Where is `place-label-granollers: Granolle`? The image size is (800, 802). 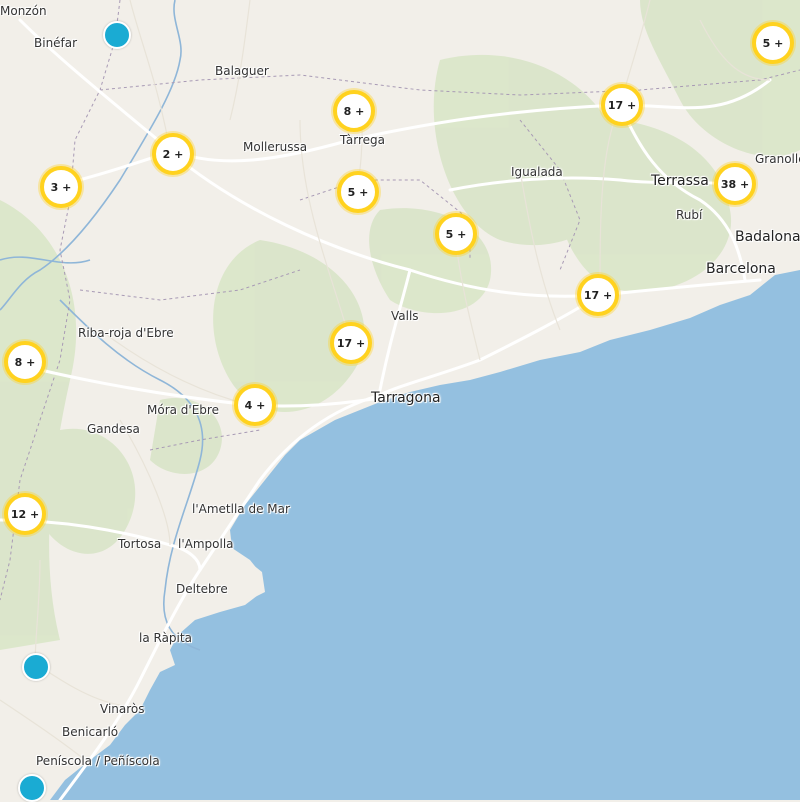 place-label-granollers: Granolle is located at coordinates (777, 159).